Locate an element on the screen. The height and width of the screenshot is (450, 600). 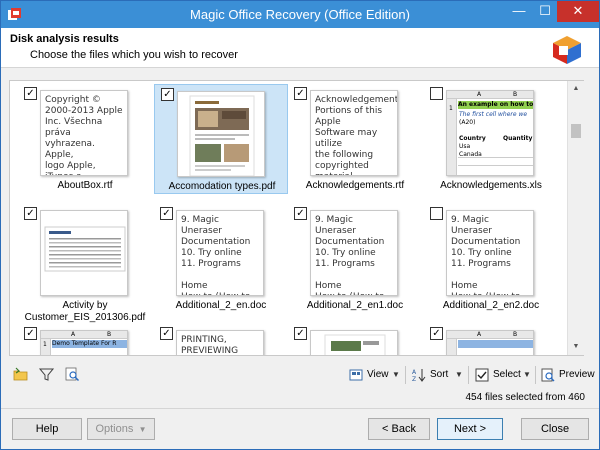
cell: Demo Template For R is located at coordinates (89, 344).